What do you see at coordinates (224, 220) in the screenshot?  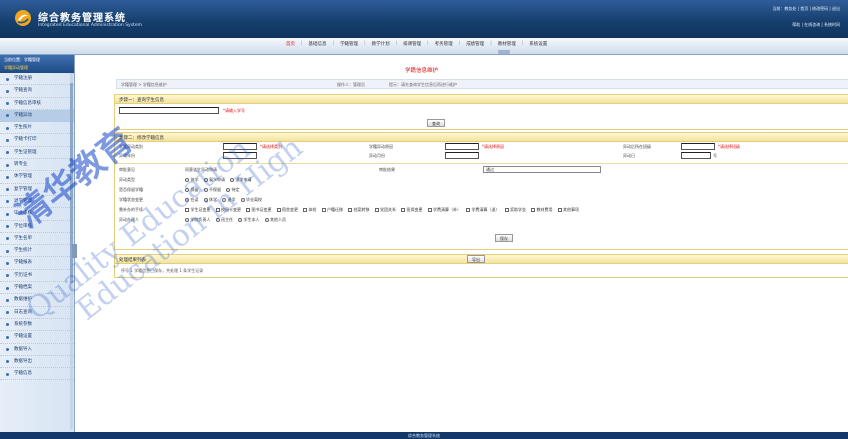 I see `radio-option: 班主任` at bounding box center [224, 220].